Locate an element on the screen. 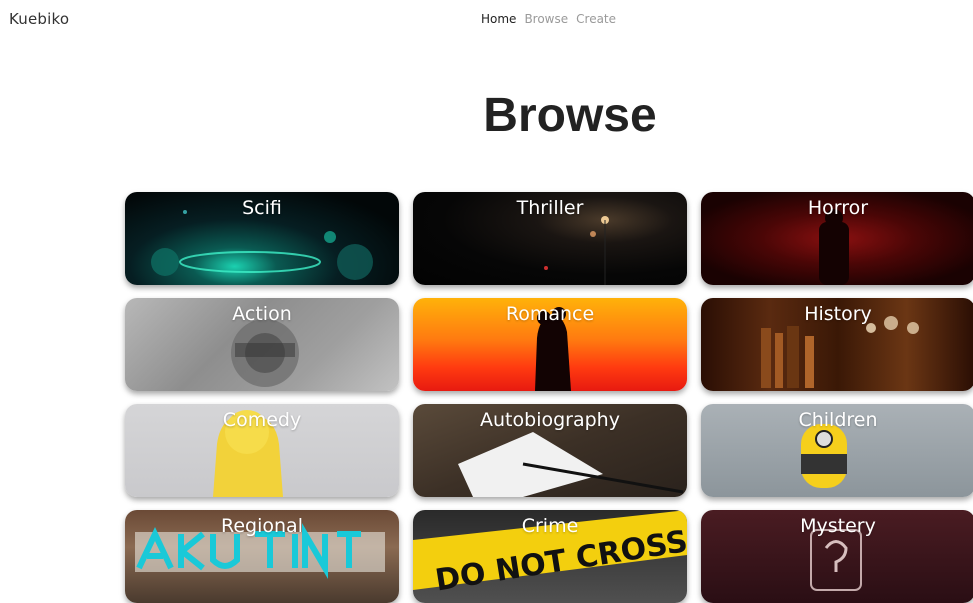 The width and height of the screenshot is (973, 603). category-card-mystery: Mystery is located at coordinates (837, 556).